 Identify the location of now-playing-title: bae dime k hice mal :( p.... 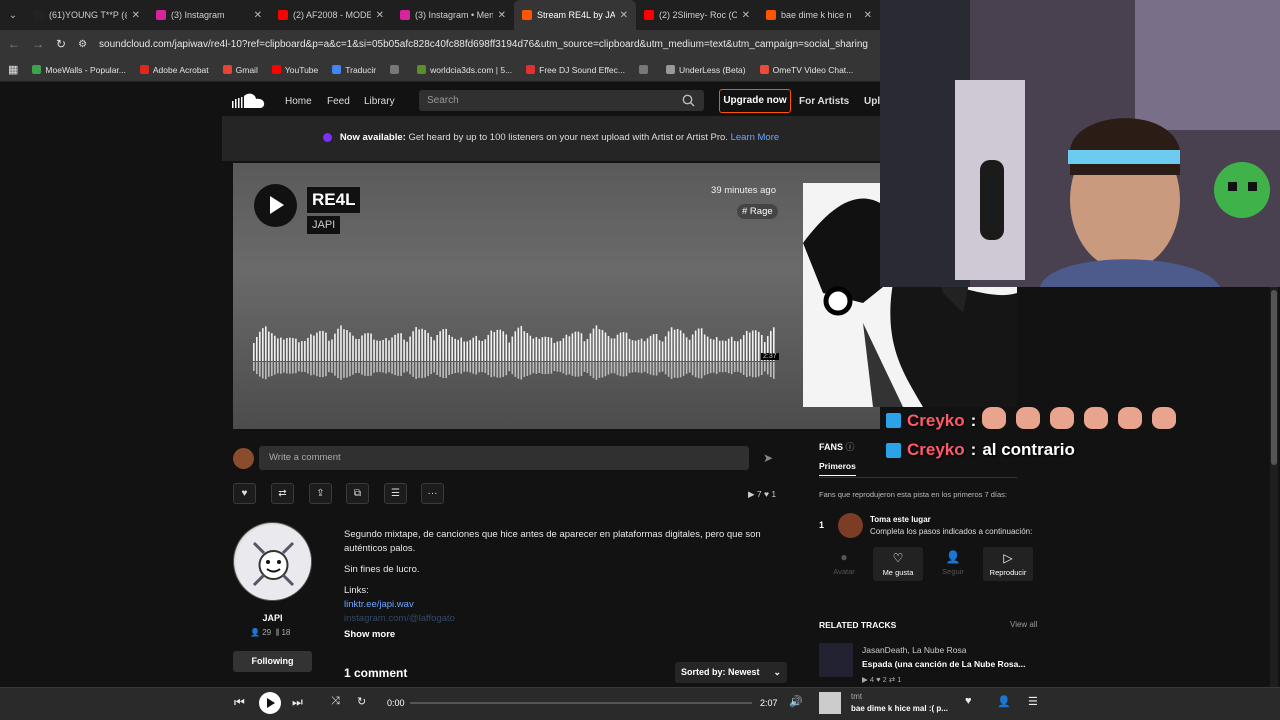
(899, 708).